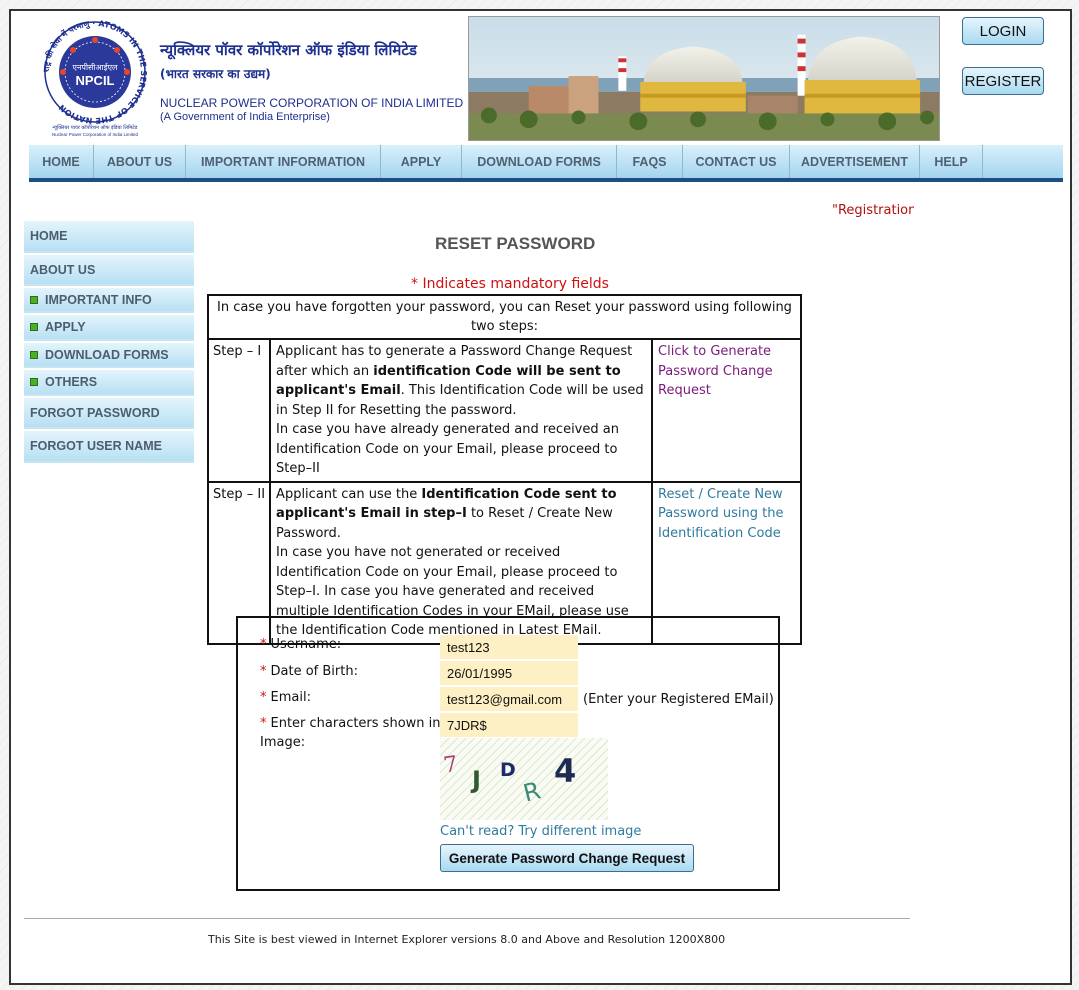 Image resolution: width=1079 pixels, height=990 pixels. Describe the element at coordinates (539, 161) in the screenshot. I see `nav-download-forms: DOWNLOAD FORMS` at that location.